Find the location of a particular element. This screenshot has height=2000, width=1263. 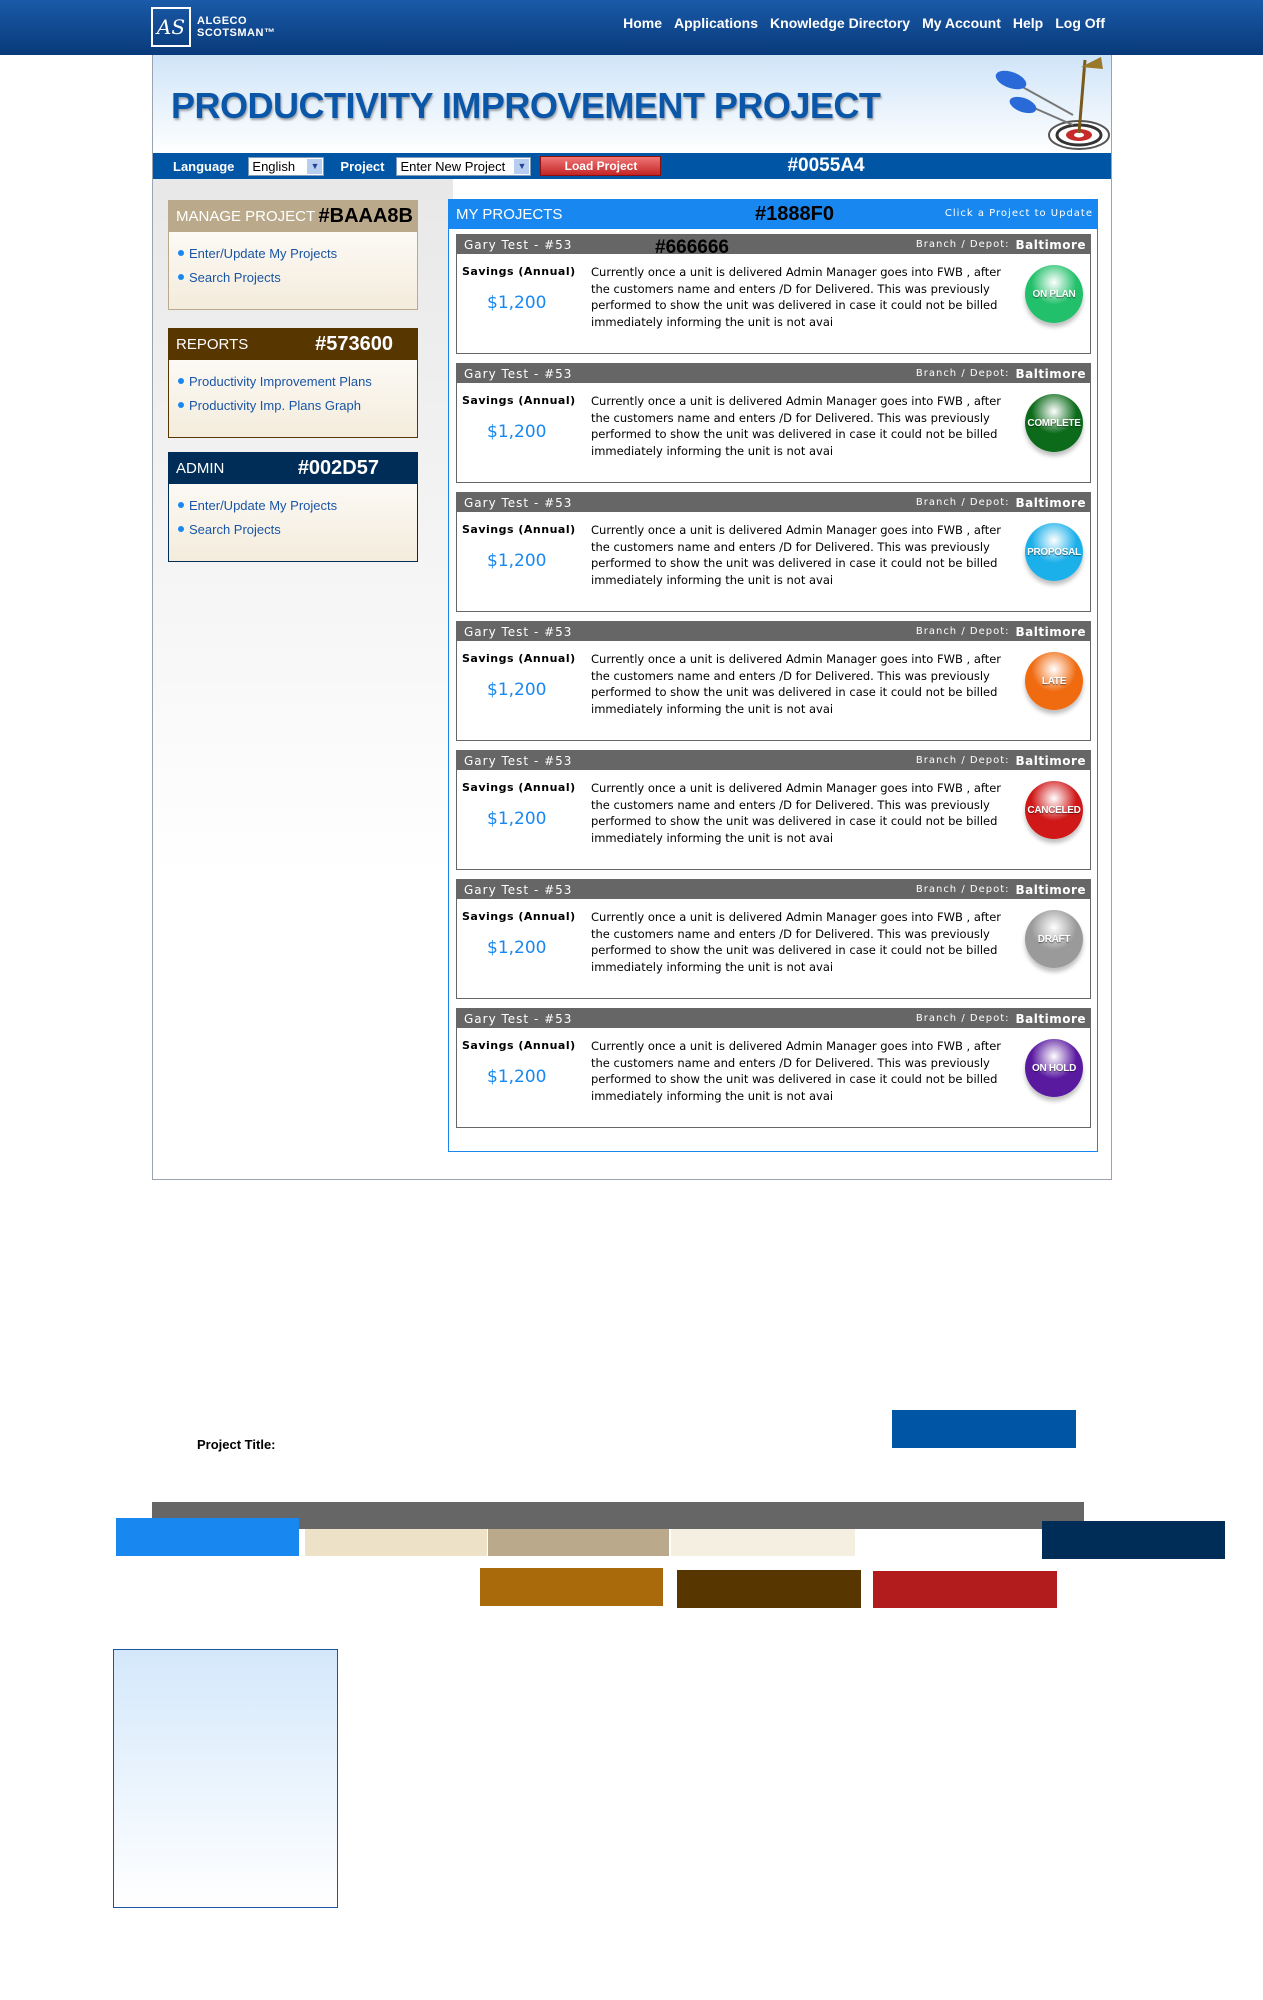

status-label: COMPLETE is located at coordinates (1054, 423).